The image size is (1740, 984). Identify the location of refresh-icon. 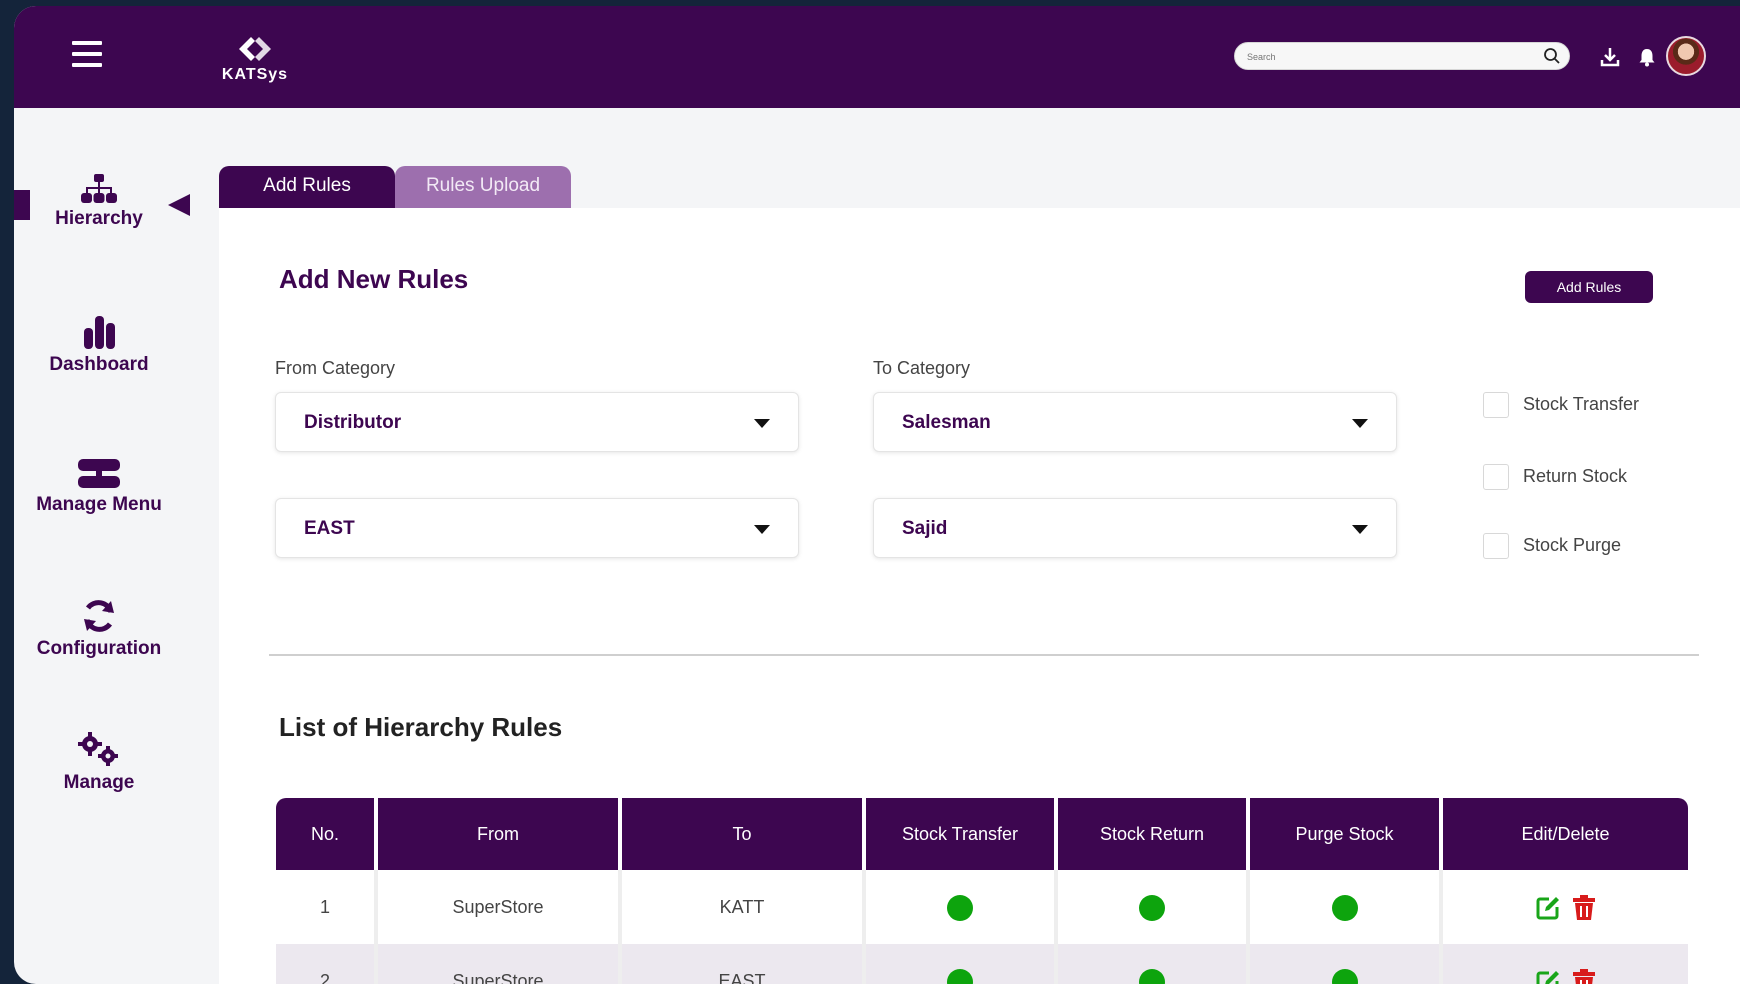
(99, 616).